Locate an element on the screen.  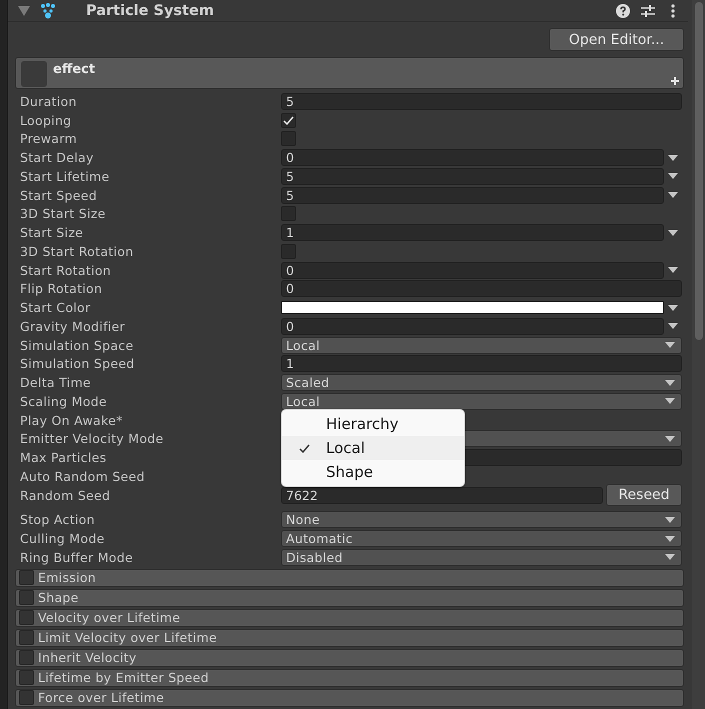
property-label: Culling Mode is located at coordinates (63, 538).